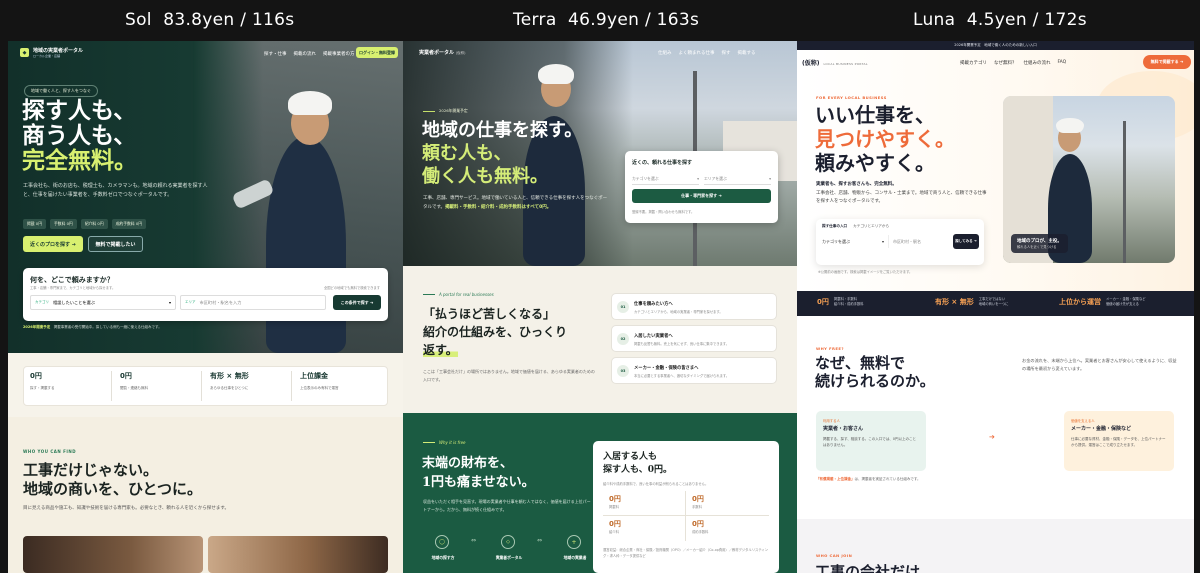 The width and height of the screenshot is (1200, 573). What do you see at coordinates (442, 52) in the screenshot?
I see `terra-brand: 実業者ポータル (仮称)` at bounding box center [442, 52].